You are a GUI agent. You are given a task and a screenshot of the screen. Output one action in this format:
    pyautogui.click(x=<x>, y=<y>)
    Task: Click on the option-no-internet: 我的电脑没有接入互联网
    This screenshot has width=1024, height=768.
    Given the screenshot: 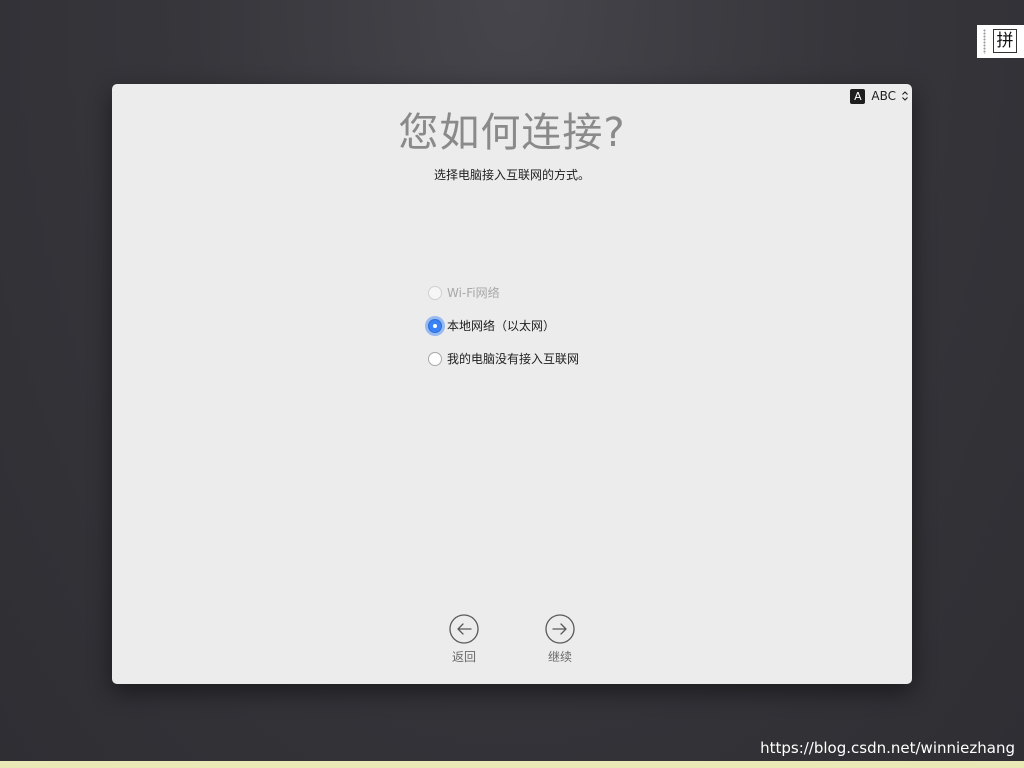 What is the action you would take?
    pyautogui.click(x=503, y=358)
    